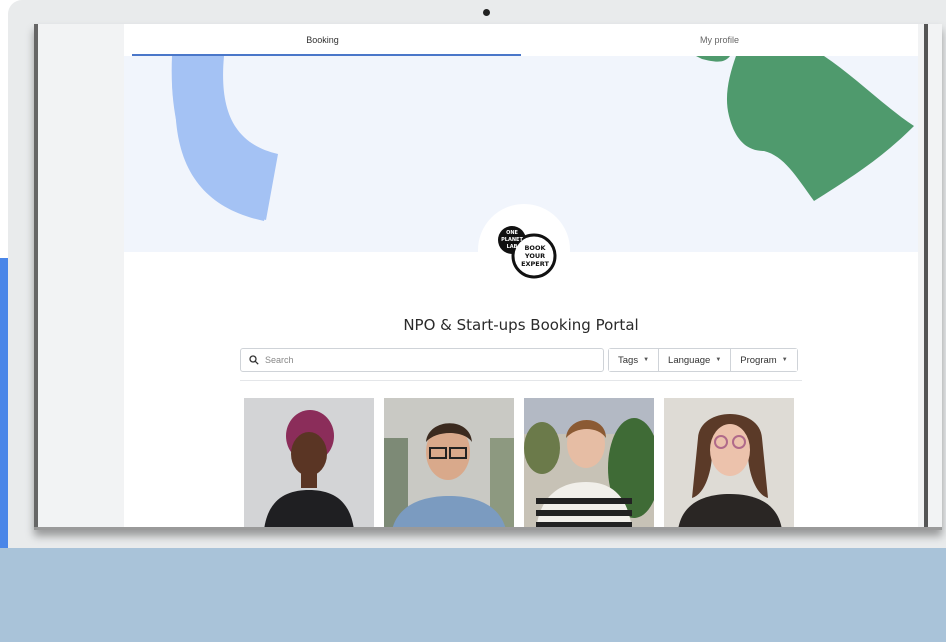 This screenshot has height=642, width=946. Describe the element at coordinates (689, 360) in the screenshot. I see `language-dropdown-label: Language` at that location.